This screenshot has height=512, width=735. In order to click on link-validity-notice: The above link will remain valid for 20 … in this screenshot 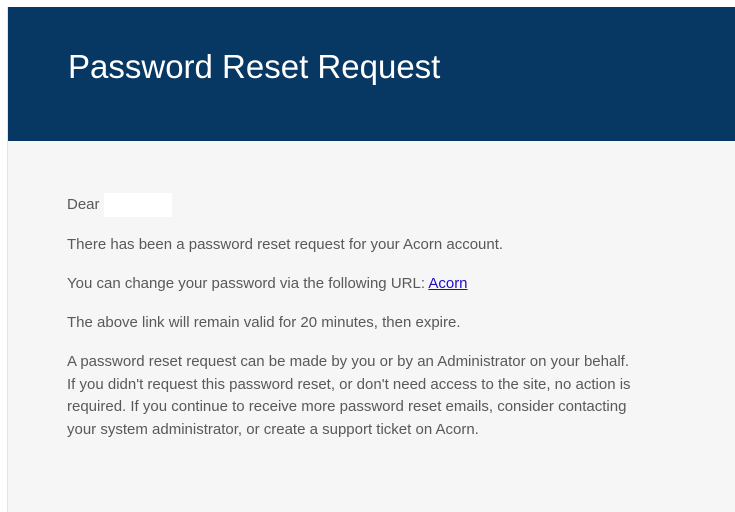, I will do `click(264, 322)`.